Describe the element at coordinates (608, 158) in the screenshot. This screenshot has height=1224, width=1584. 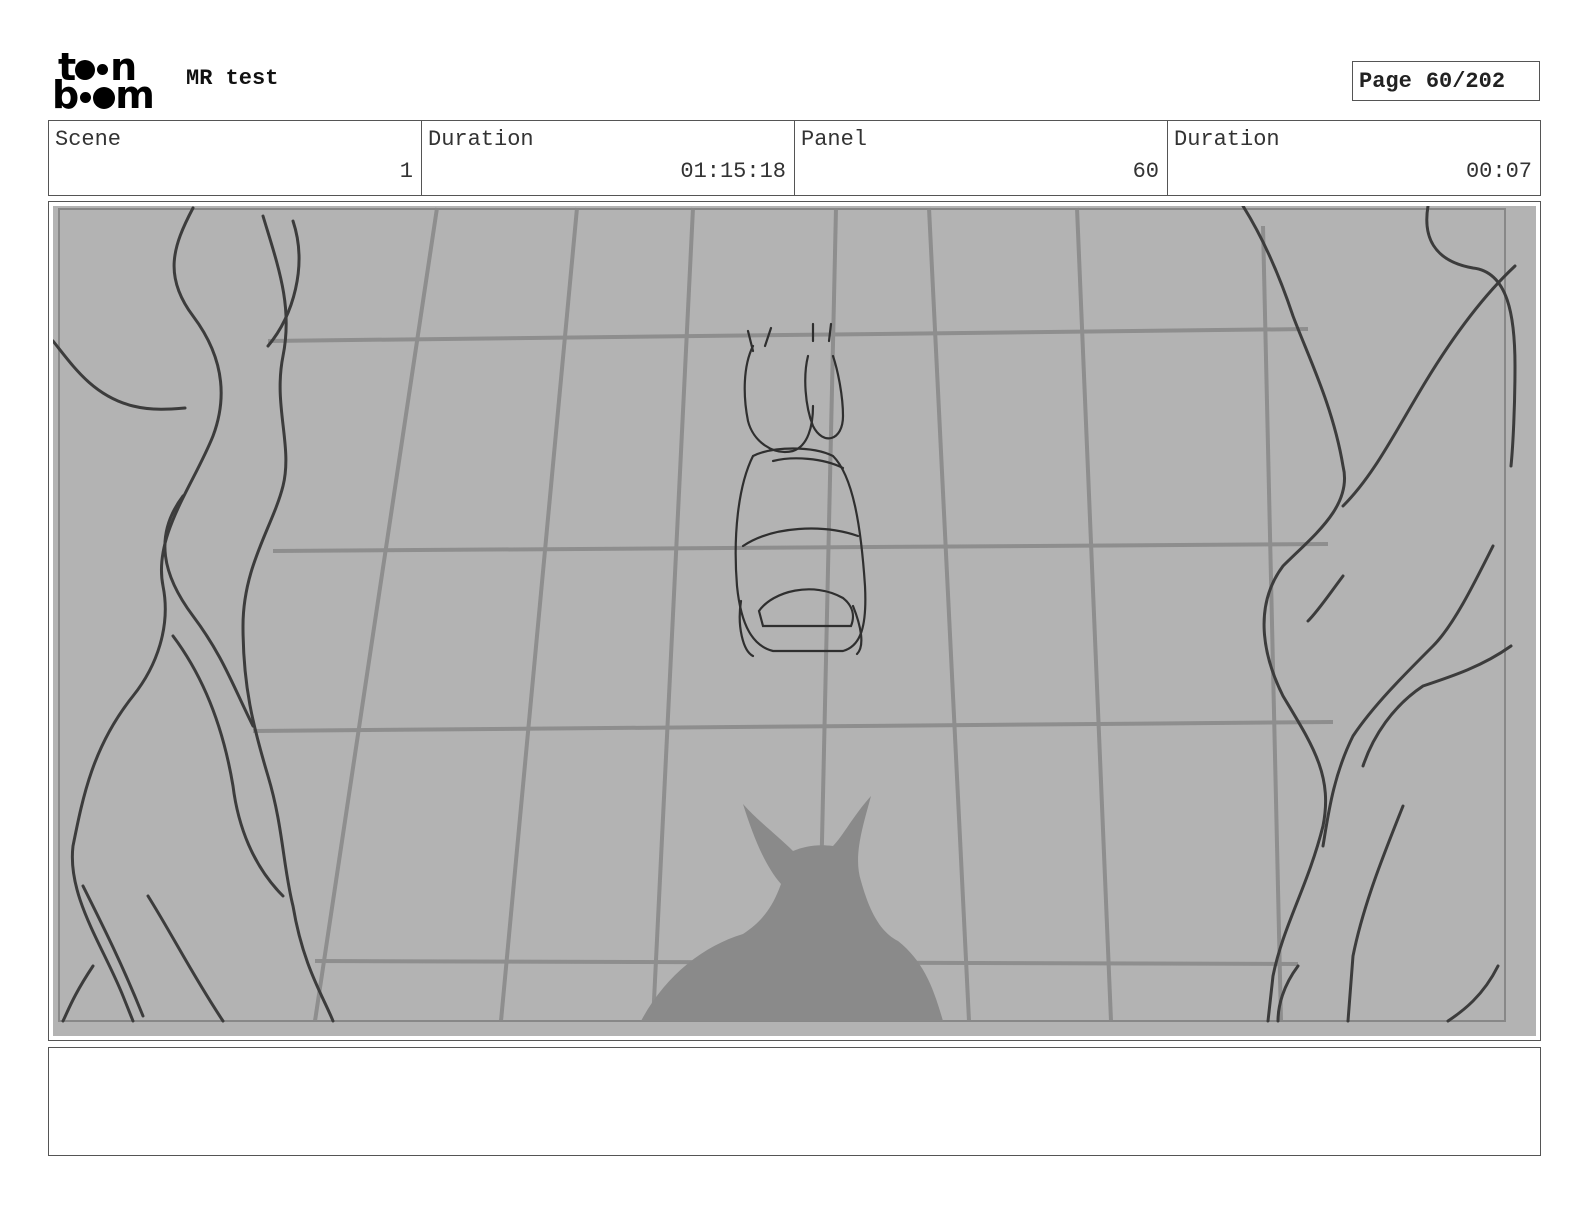
I see `scene-duration-cell: Duration 01:15:18` at that location.